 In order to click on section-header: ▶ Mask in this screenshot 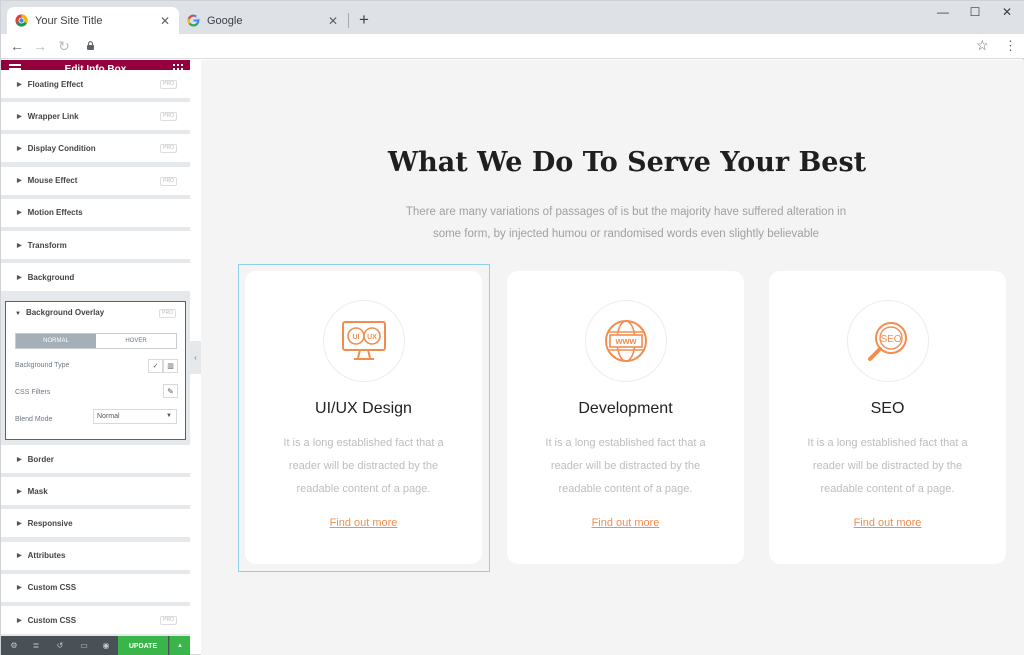, I will do `click(95, 491)`.